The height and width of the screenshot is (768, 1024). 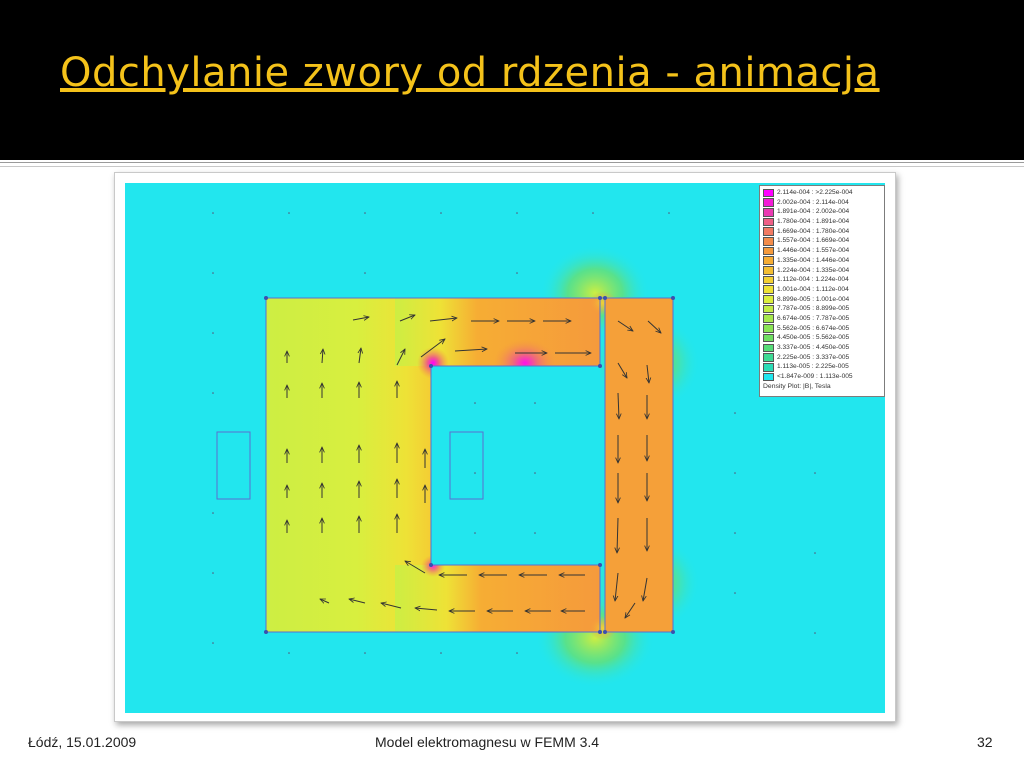 What do you see at coordinates (515, 465) in the screenshot?
I see `core-window` at bounding box center [515, 465].